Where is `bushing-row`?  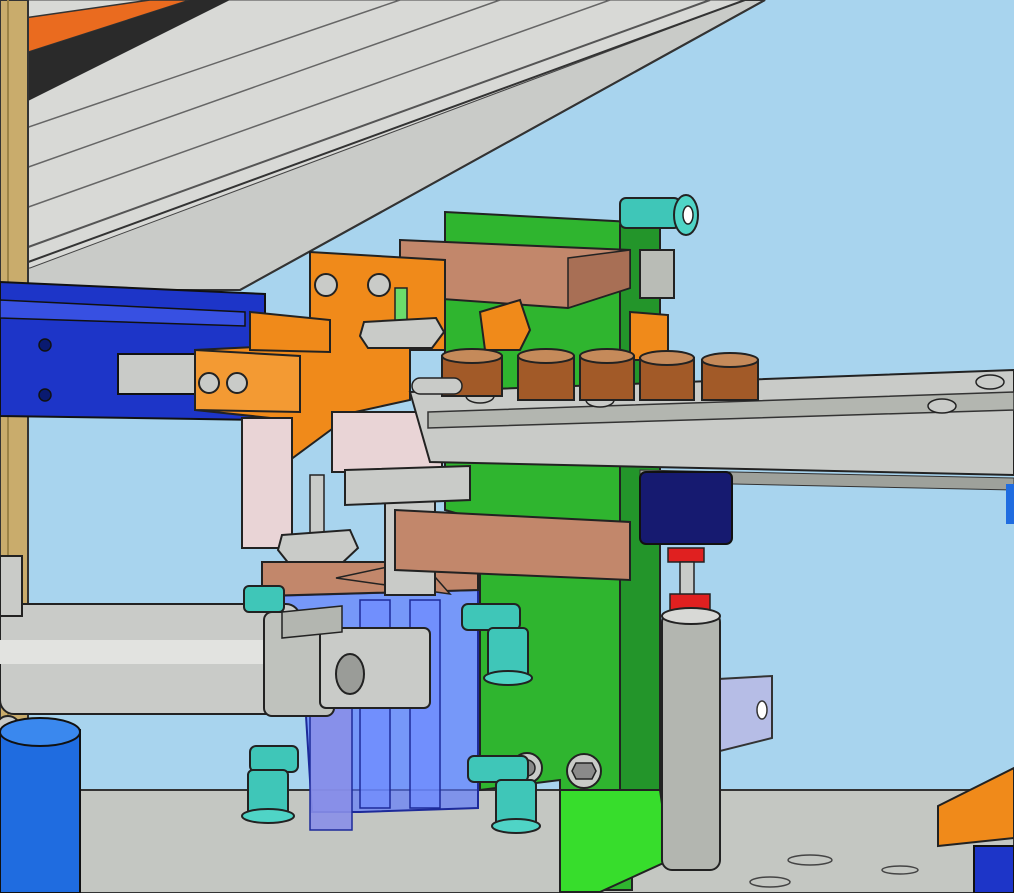
bushing-row is located at coordinates (585, 374).